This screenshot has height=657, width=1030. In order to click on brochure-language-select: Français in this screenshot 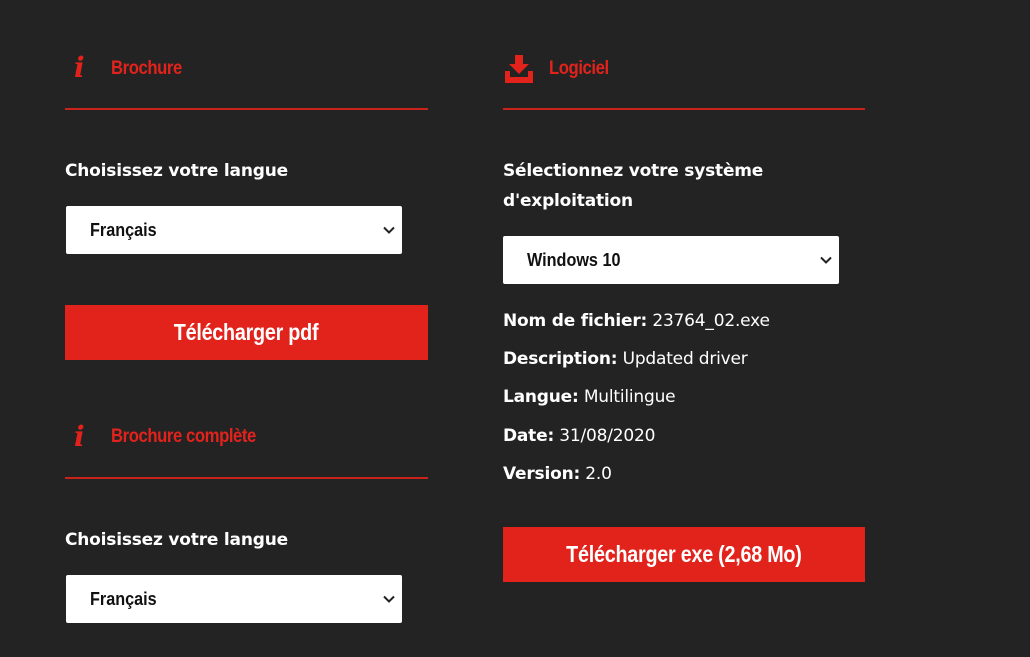, I will do `click(234, 230)`.